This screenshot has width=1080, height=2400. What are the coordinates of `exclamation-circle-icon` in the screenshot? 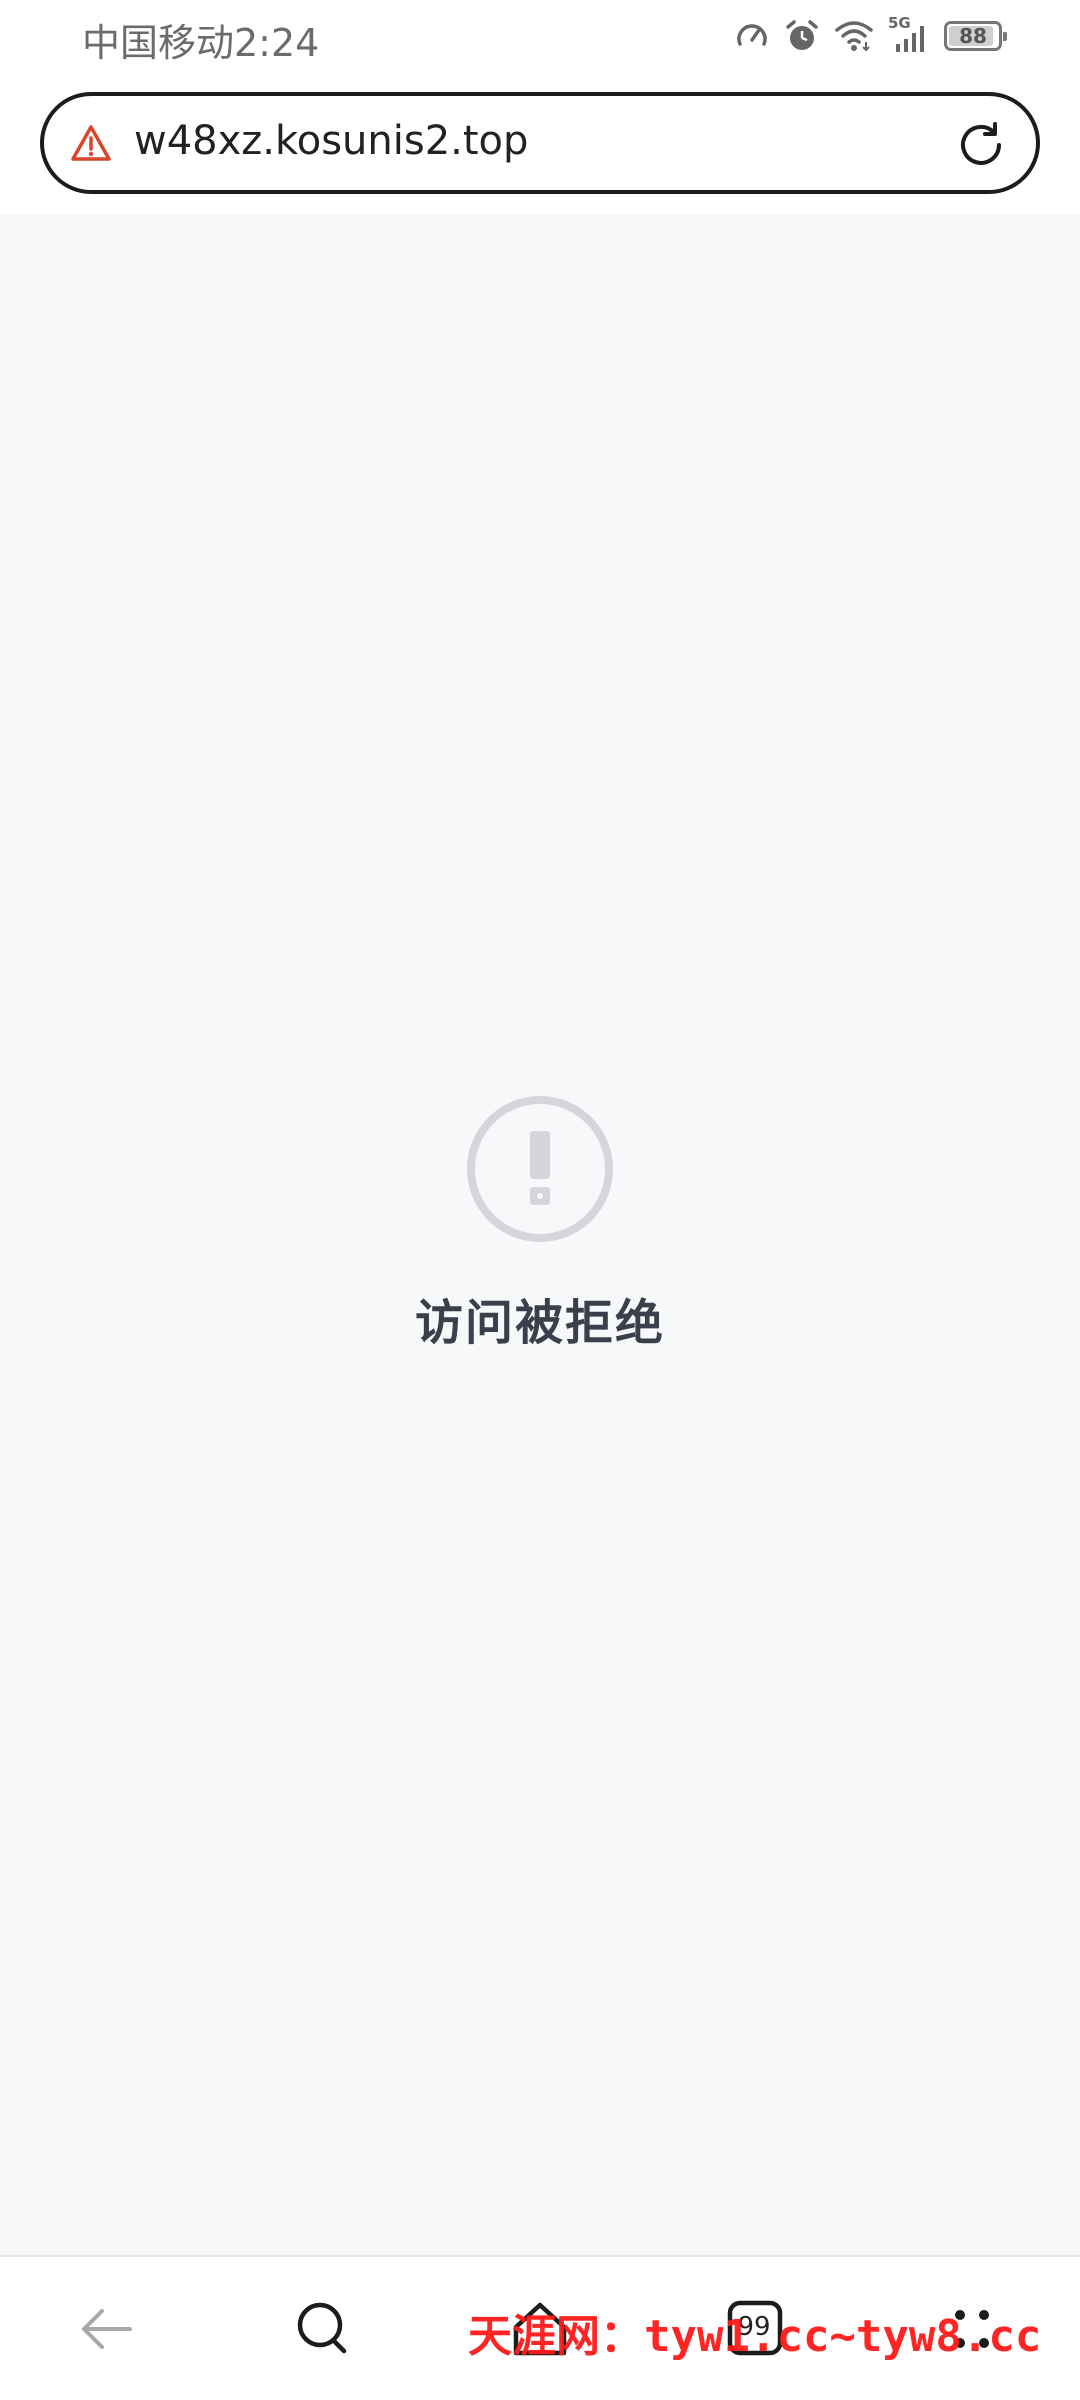 It's located at (540, 1169).